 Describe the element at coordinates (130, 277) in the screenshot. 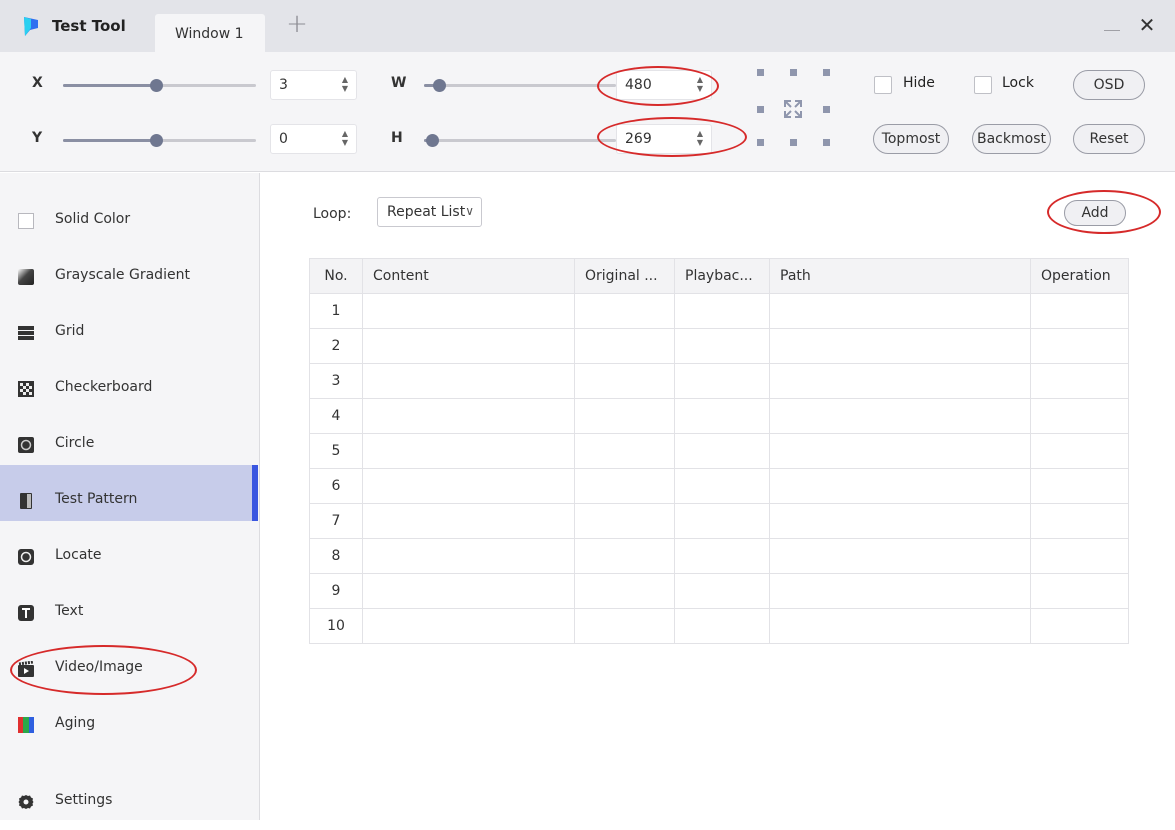

I see `sidebar-item-grayscale-gradient: Grayscale Gradient` at that location.